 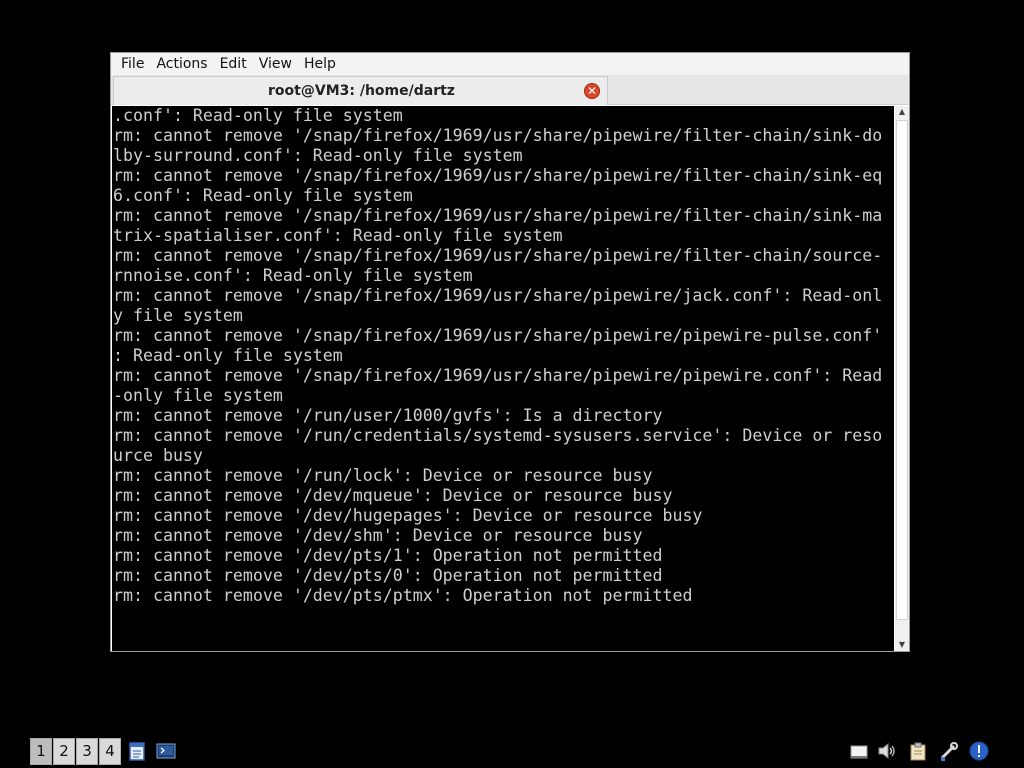 What do you see at coordinates (918, 751) in the screenshot?
I see `clipboard-icon` at bounding box center [918, 751].